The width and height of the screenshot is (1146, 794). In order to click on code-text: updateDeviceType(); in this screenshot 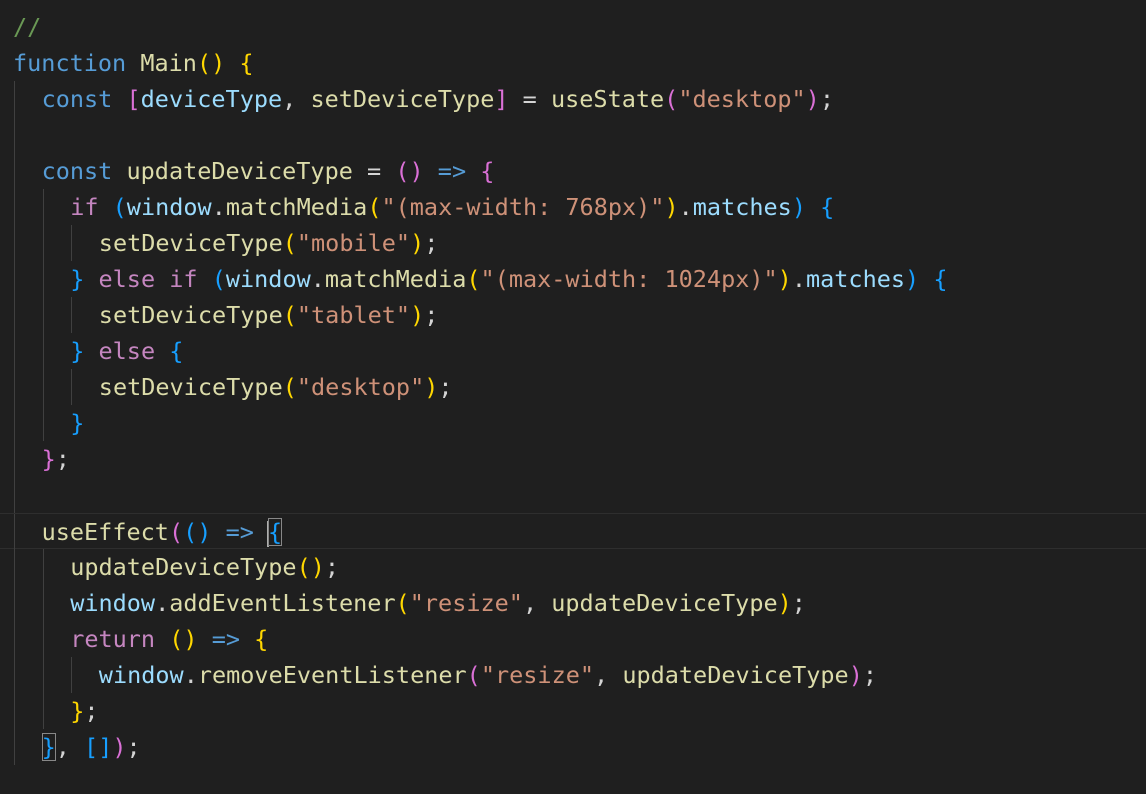, I will do `click(204, 567)`.